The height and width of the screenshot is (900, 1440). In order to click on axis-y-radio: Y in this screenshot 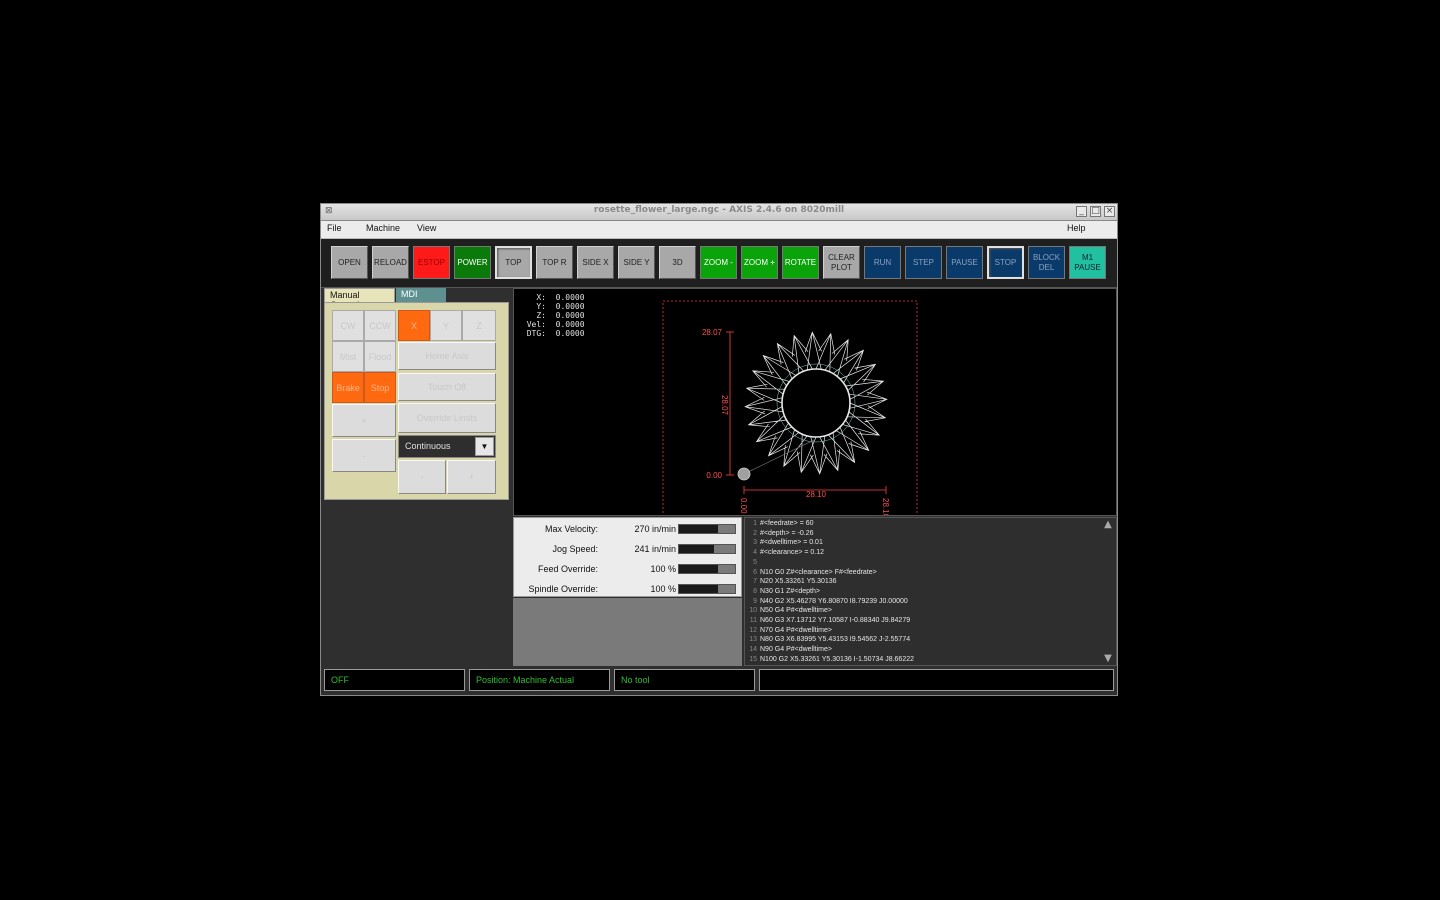, I will do `click(446, 325)`.